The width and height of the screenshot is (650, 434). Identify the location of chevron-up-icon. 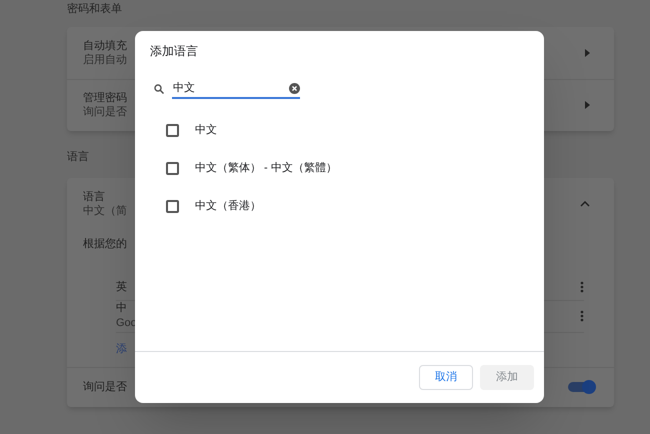
(585, 204).